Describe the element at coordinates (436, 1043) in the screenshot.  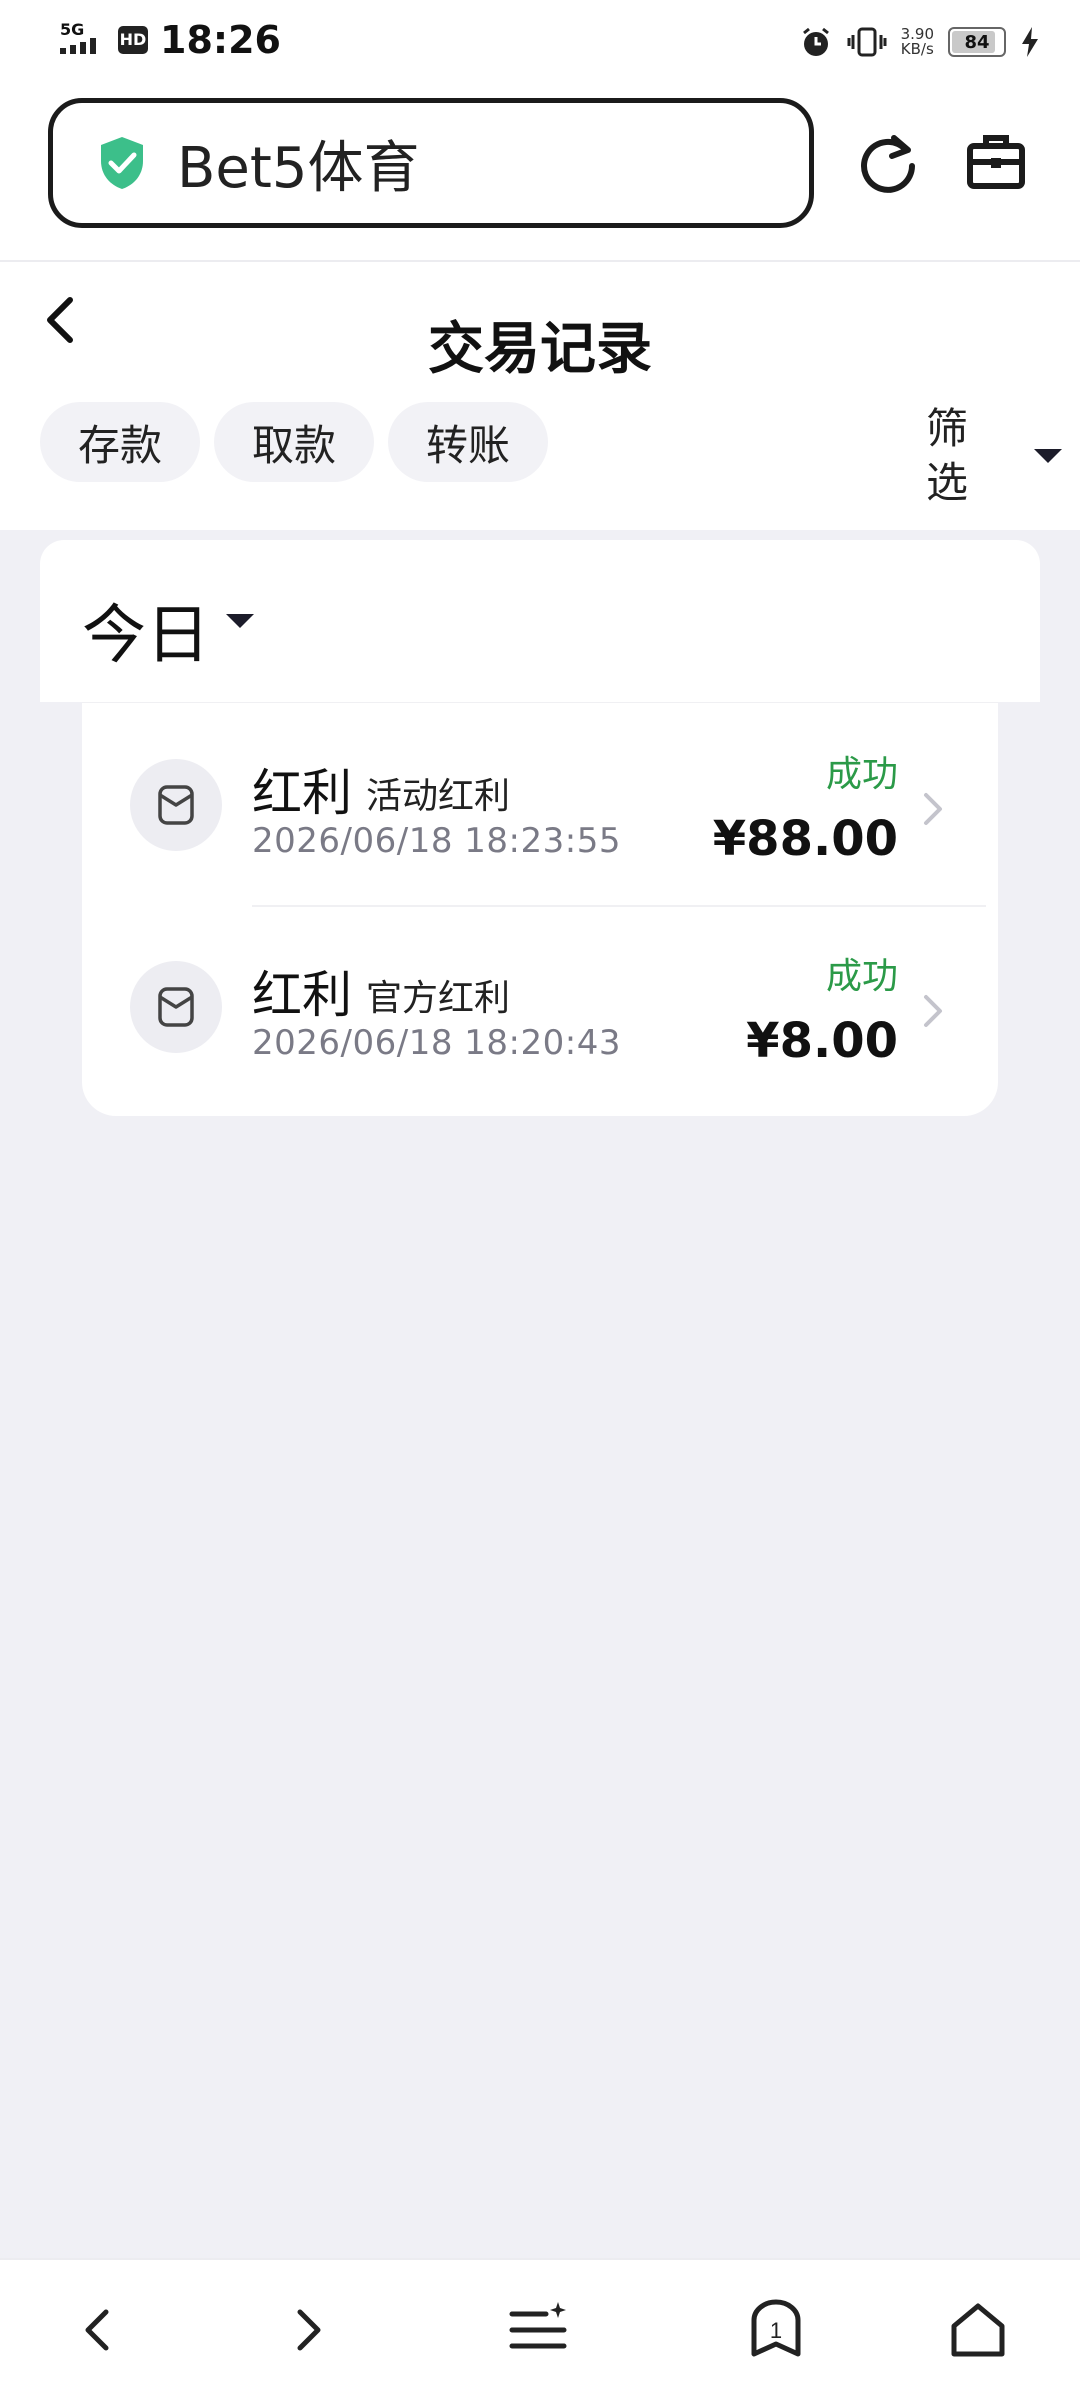
I see `transaction-time: 2026/06/18 18:20:43` at that location.